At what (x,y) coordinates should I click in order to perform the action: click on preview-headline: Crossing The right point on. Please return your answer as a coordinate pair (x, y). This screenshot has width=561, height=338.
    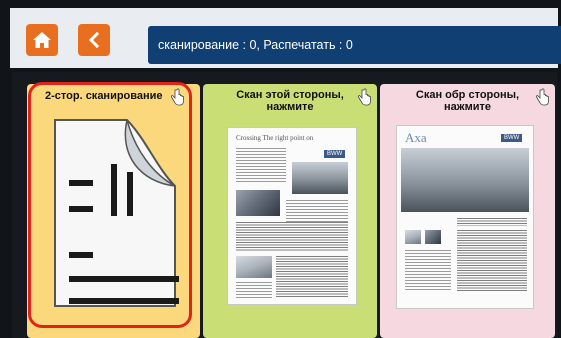
    Looking at the image, I should click on (275, 138).